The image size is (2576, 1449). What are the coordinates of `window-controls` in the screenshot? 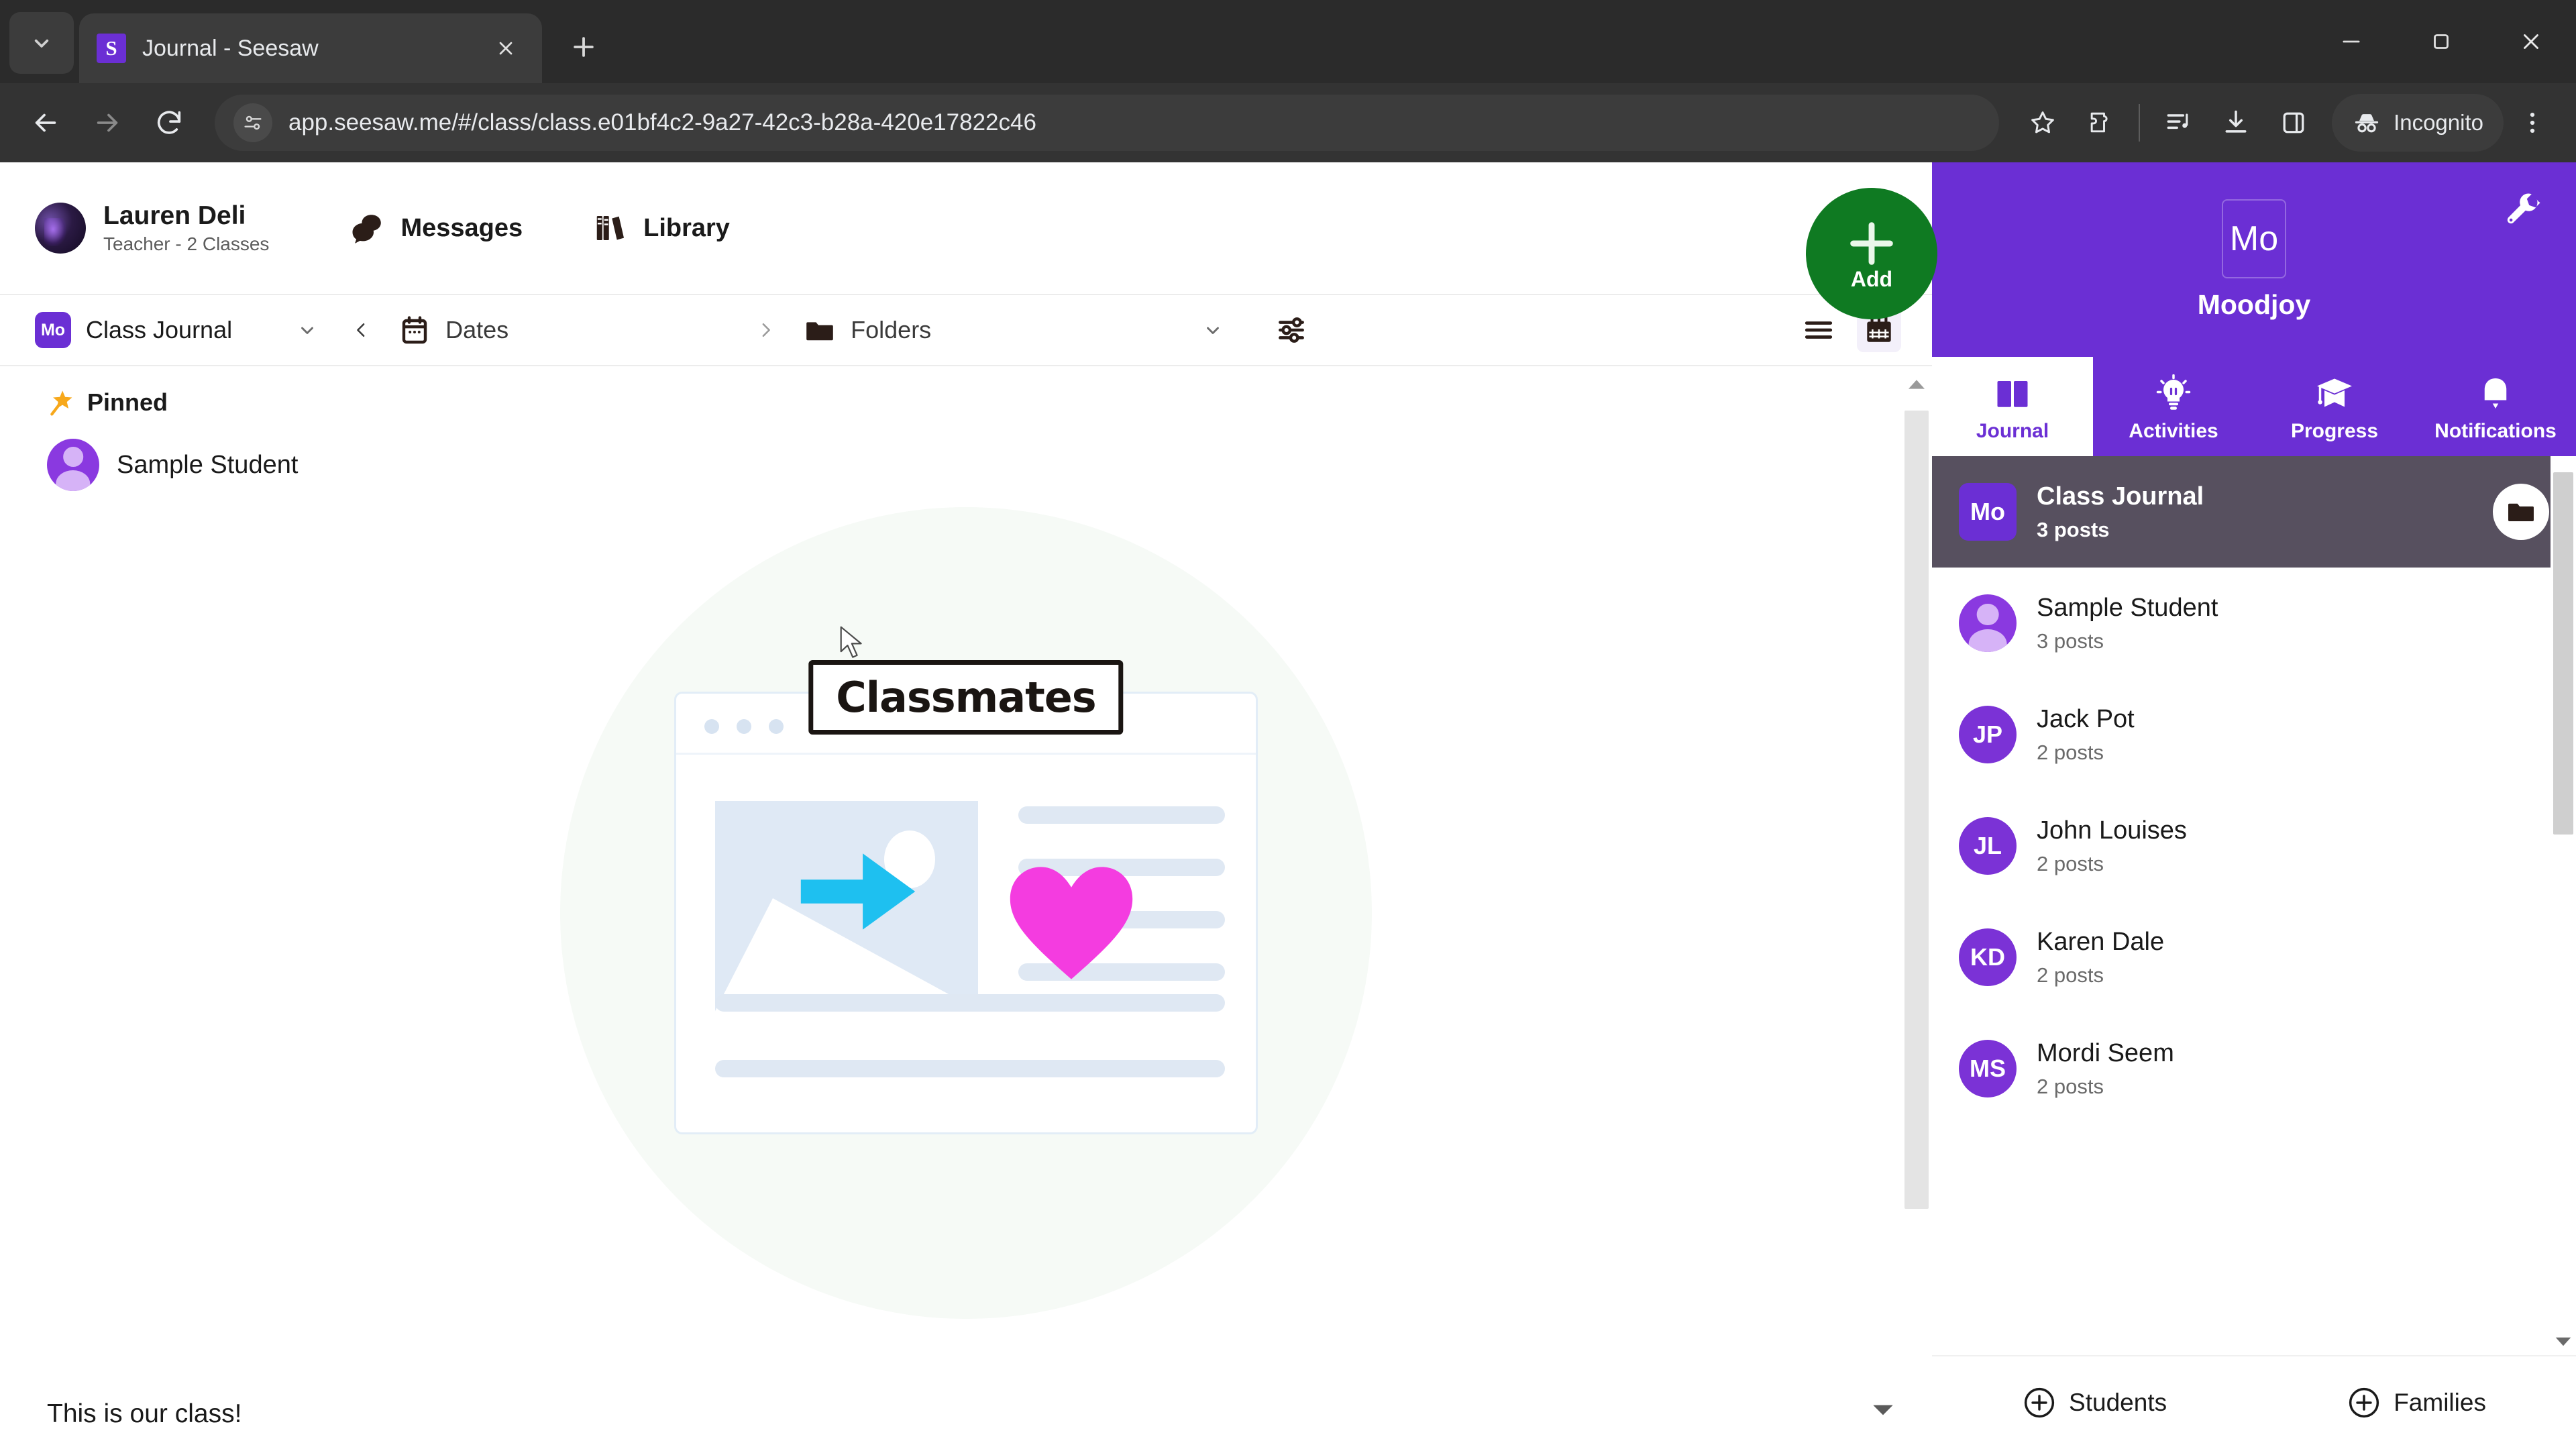 It's located at (2441, 41).